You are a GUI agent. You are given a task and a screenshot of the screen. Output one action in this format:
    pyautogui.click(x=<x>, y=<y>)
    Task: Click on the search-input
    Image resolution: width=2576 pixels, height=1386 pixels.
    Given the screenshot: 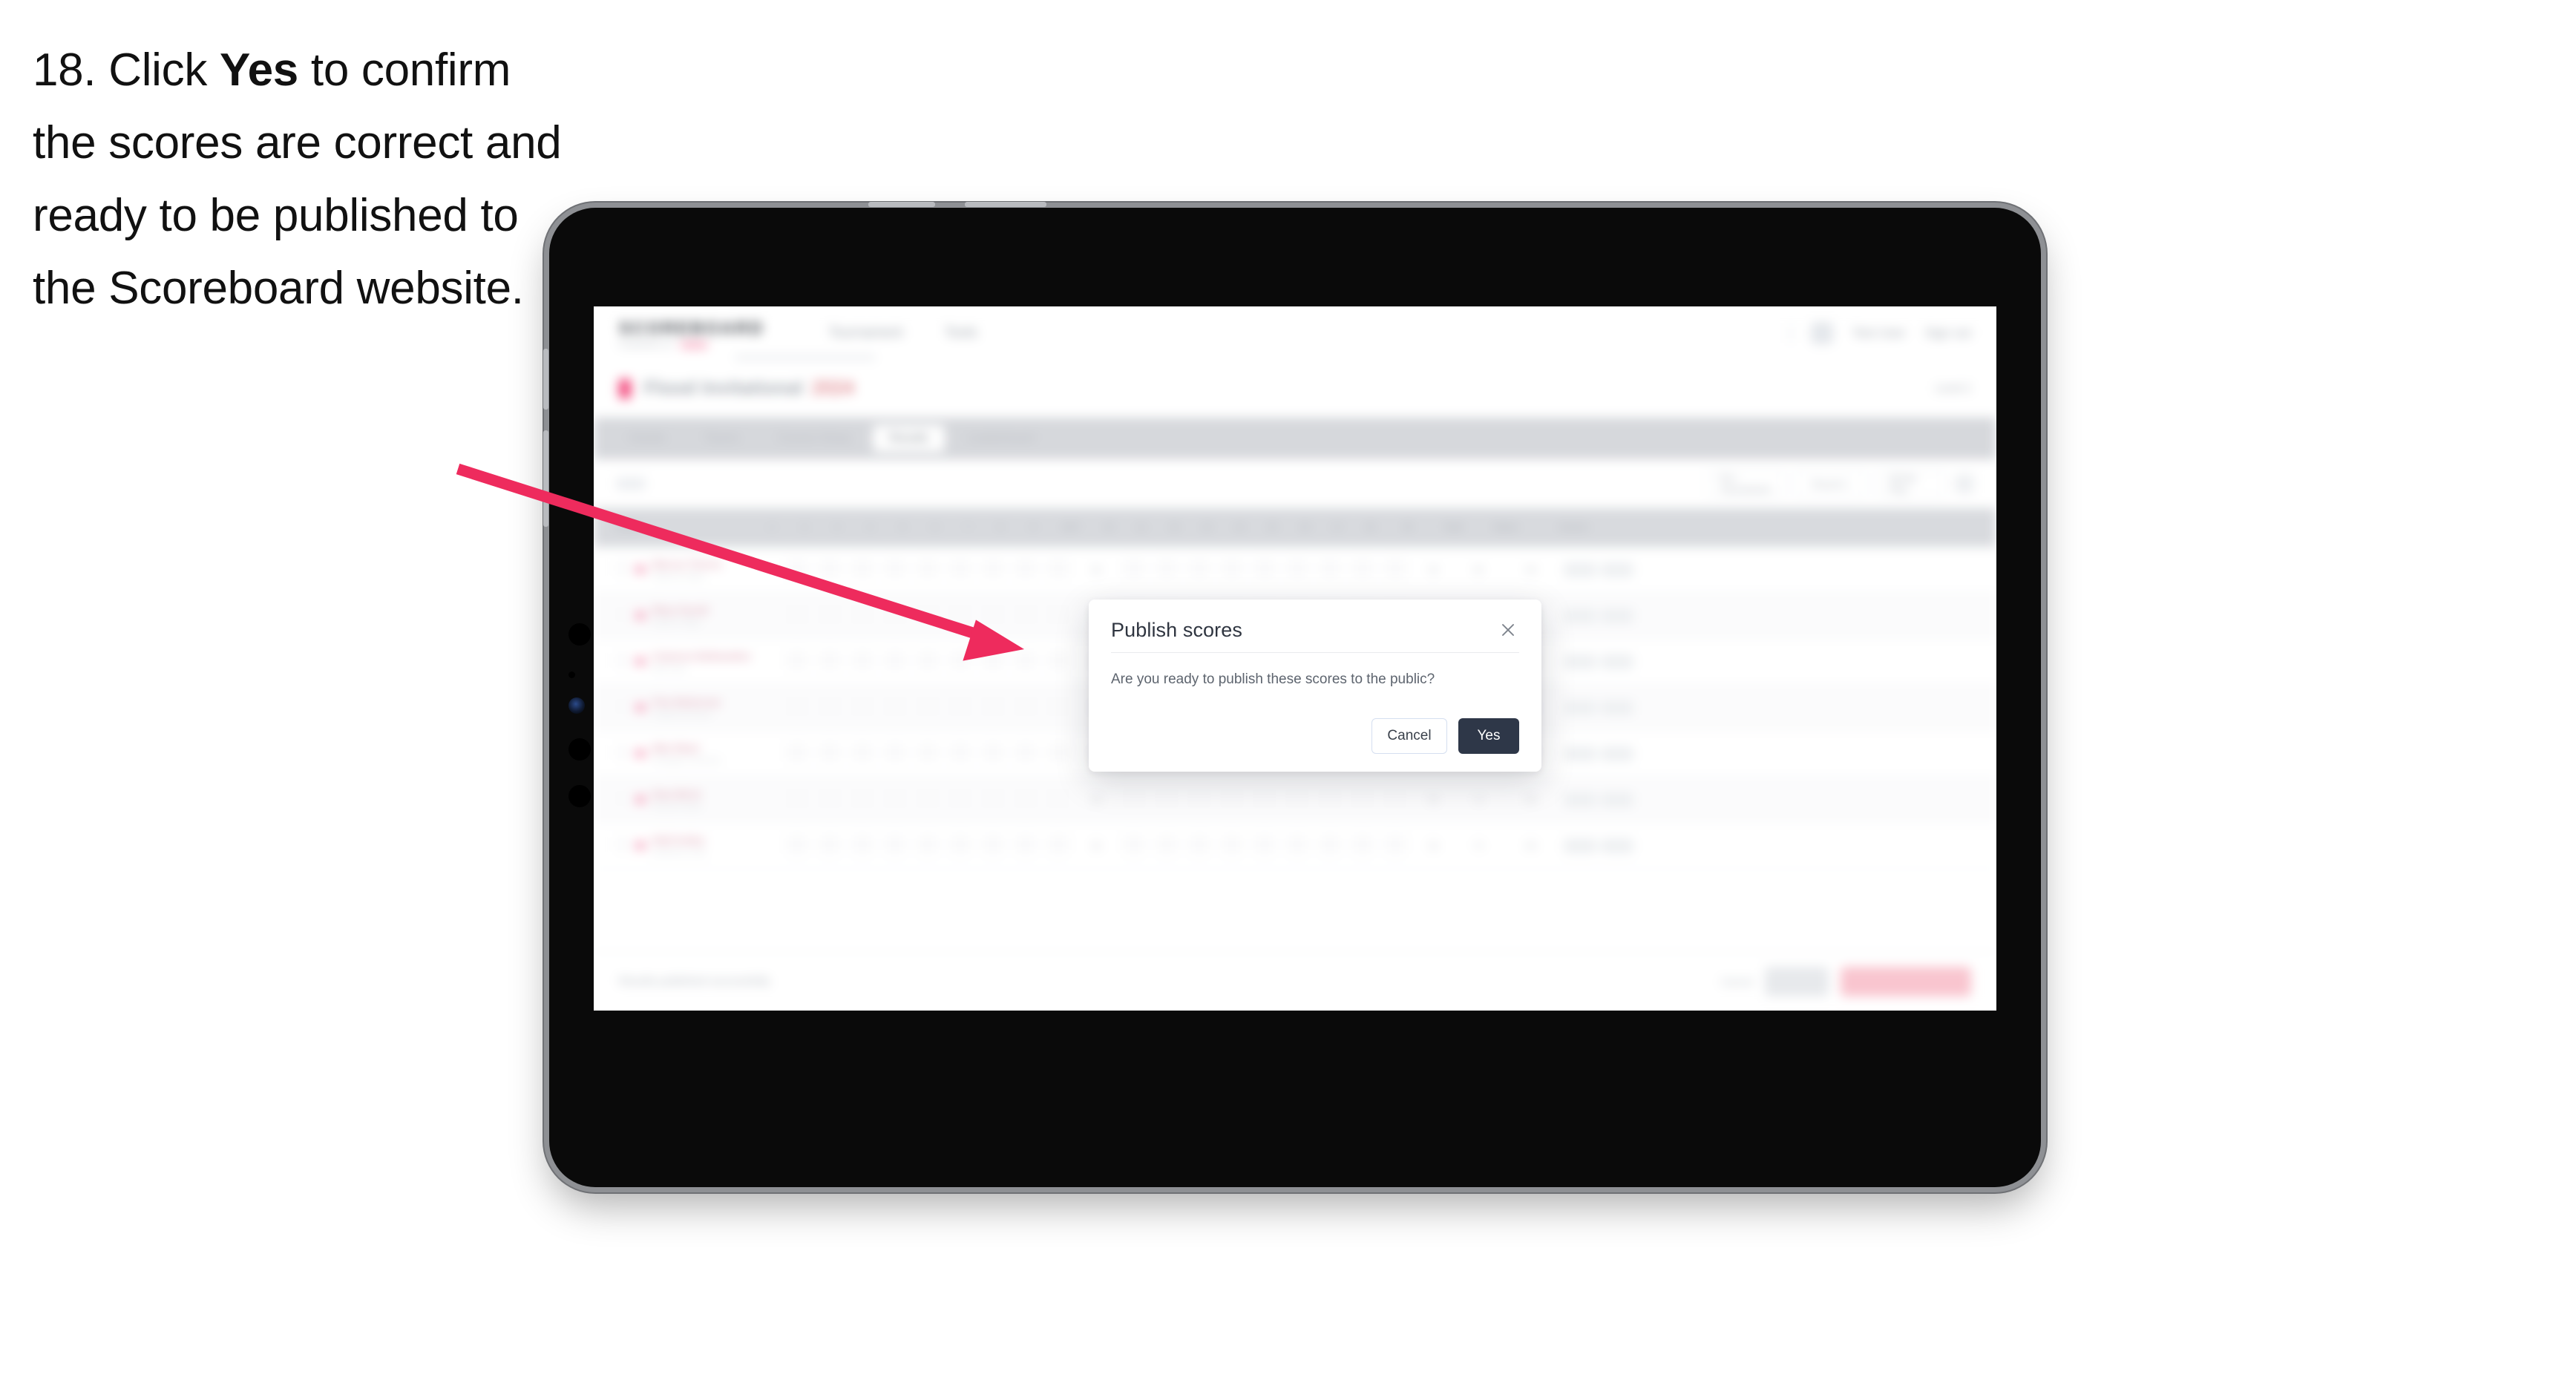 What is the action you would take?
    pyautogui.click(x=631, y=484)
    